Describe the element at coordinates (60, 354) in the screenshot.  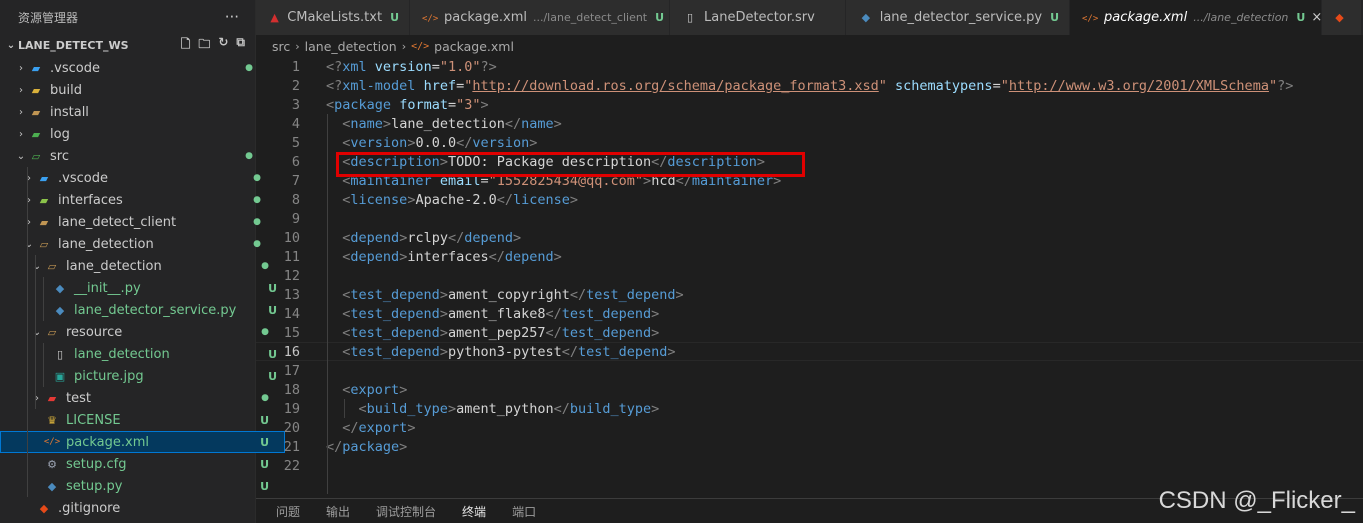
I see `file-icon: ▯` at that location.